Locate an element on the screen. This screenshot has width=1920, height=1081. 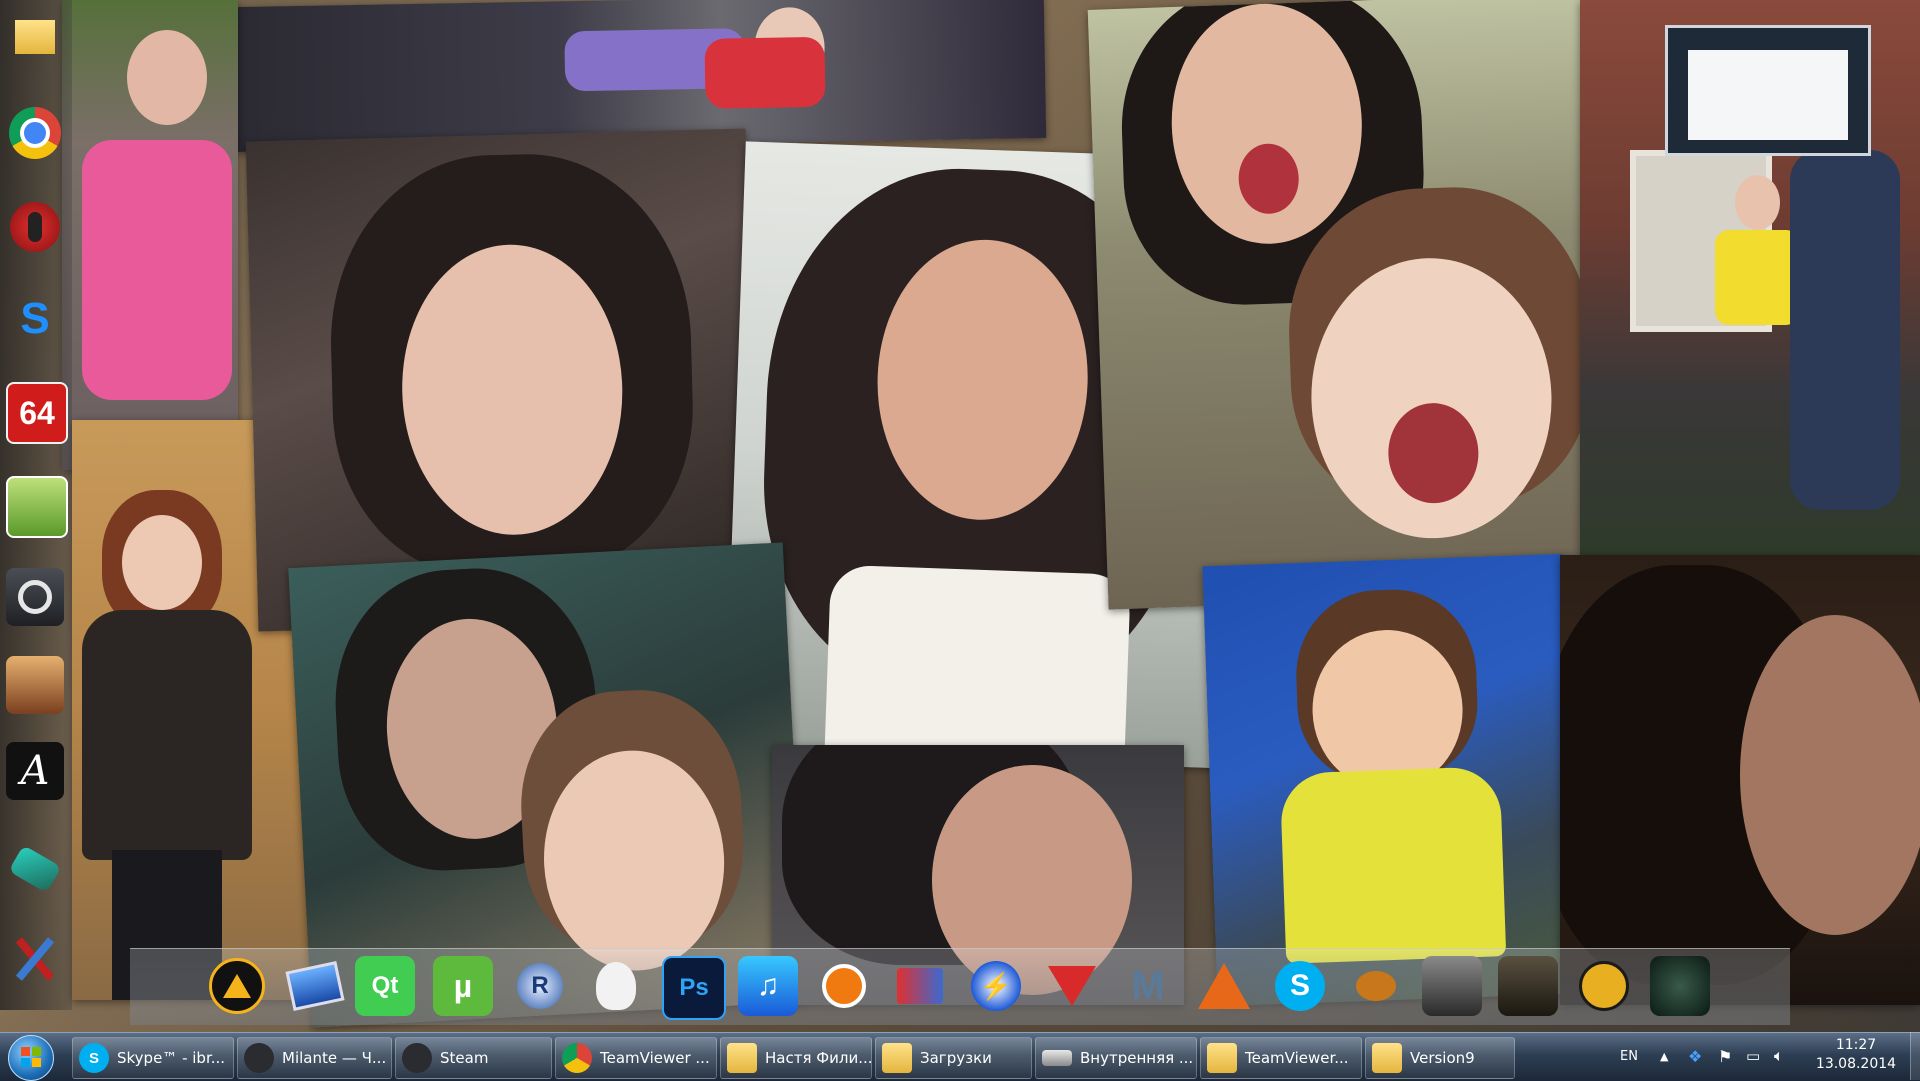
m-app-label: M is located at coordinates (1148, 985).